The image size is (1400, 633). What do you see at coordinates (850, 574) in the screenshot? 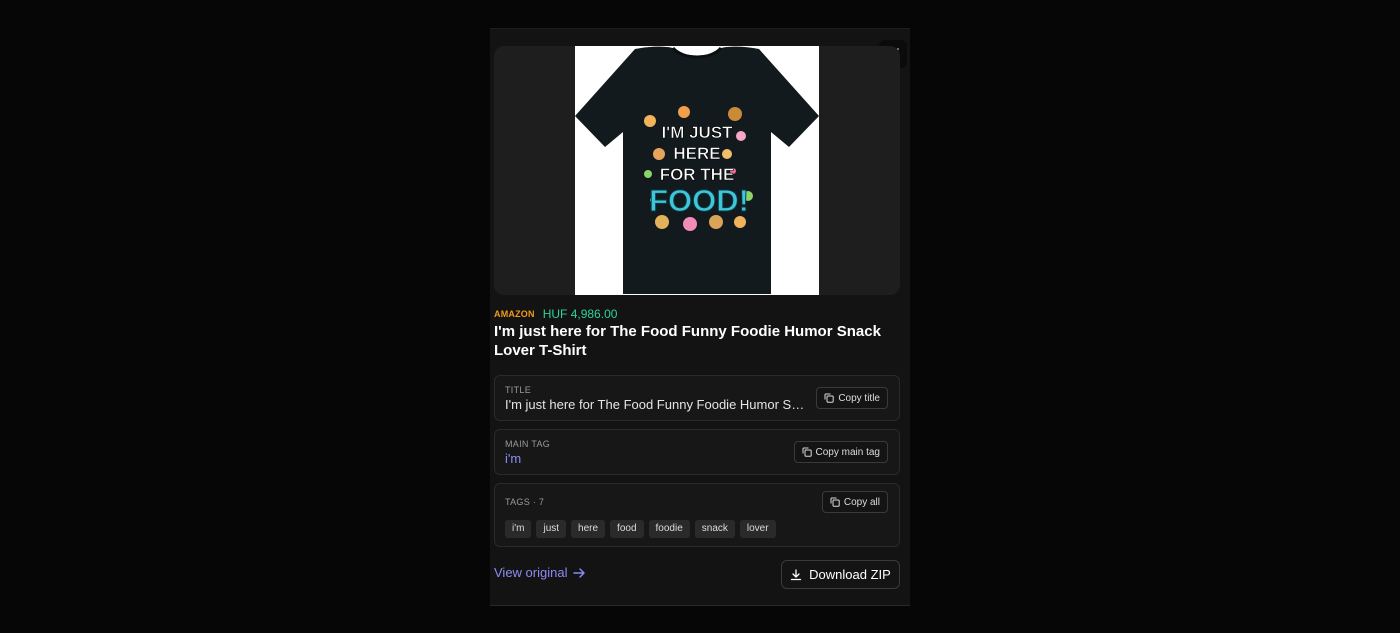
I see `download-label: Download ZIP` at bounding box center [850, 574].